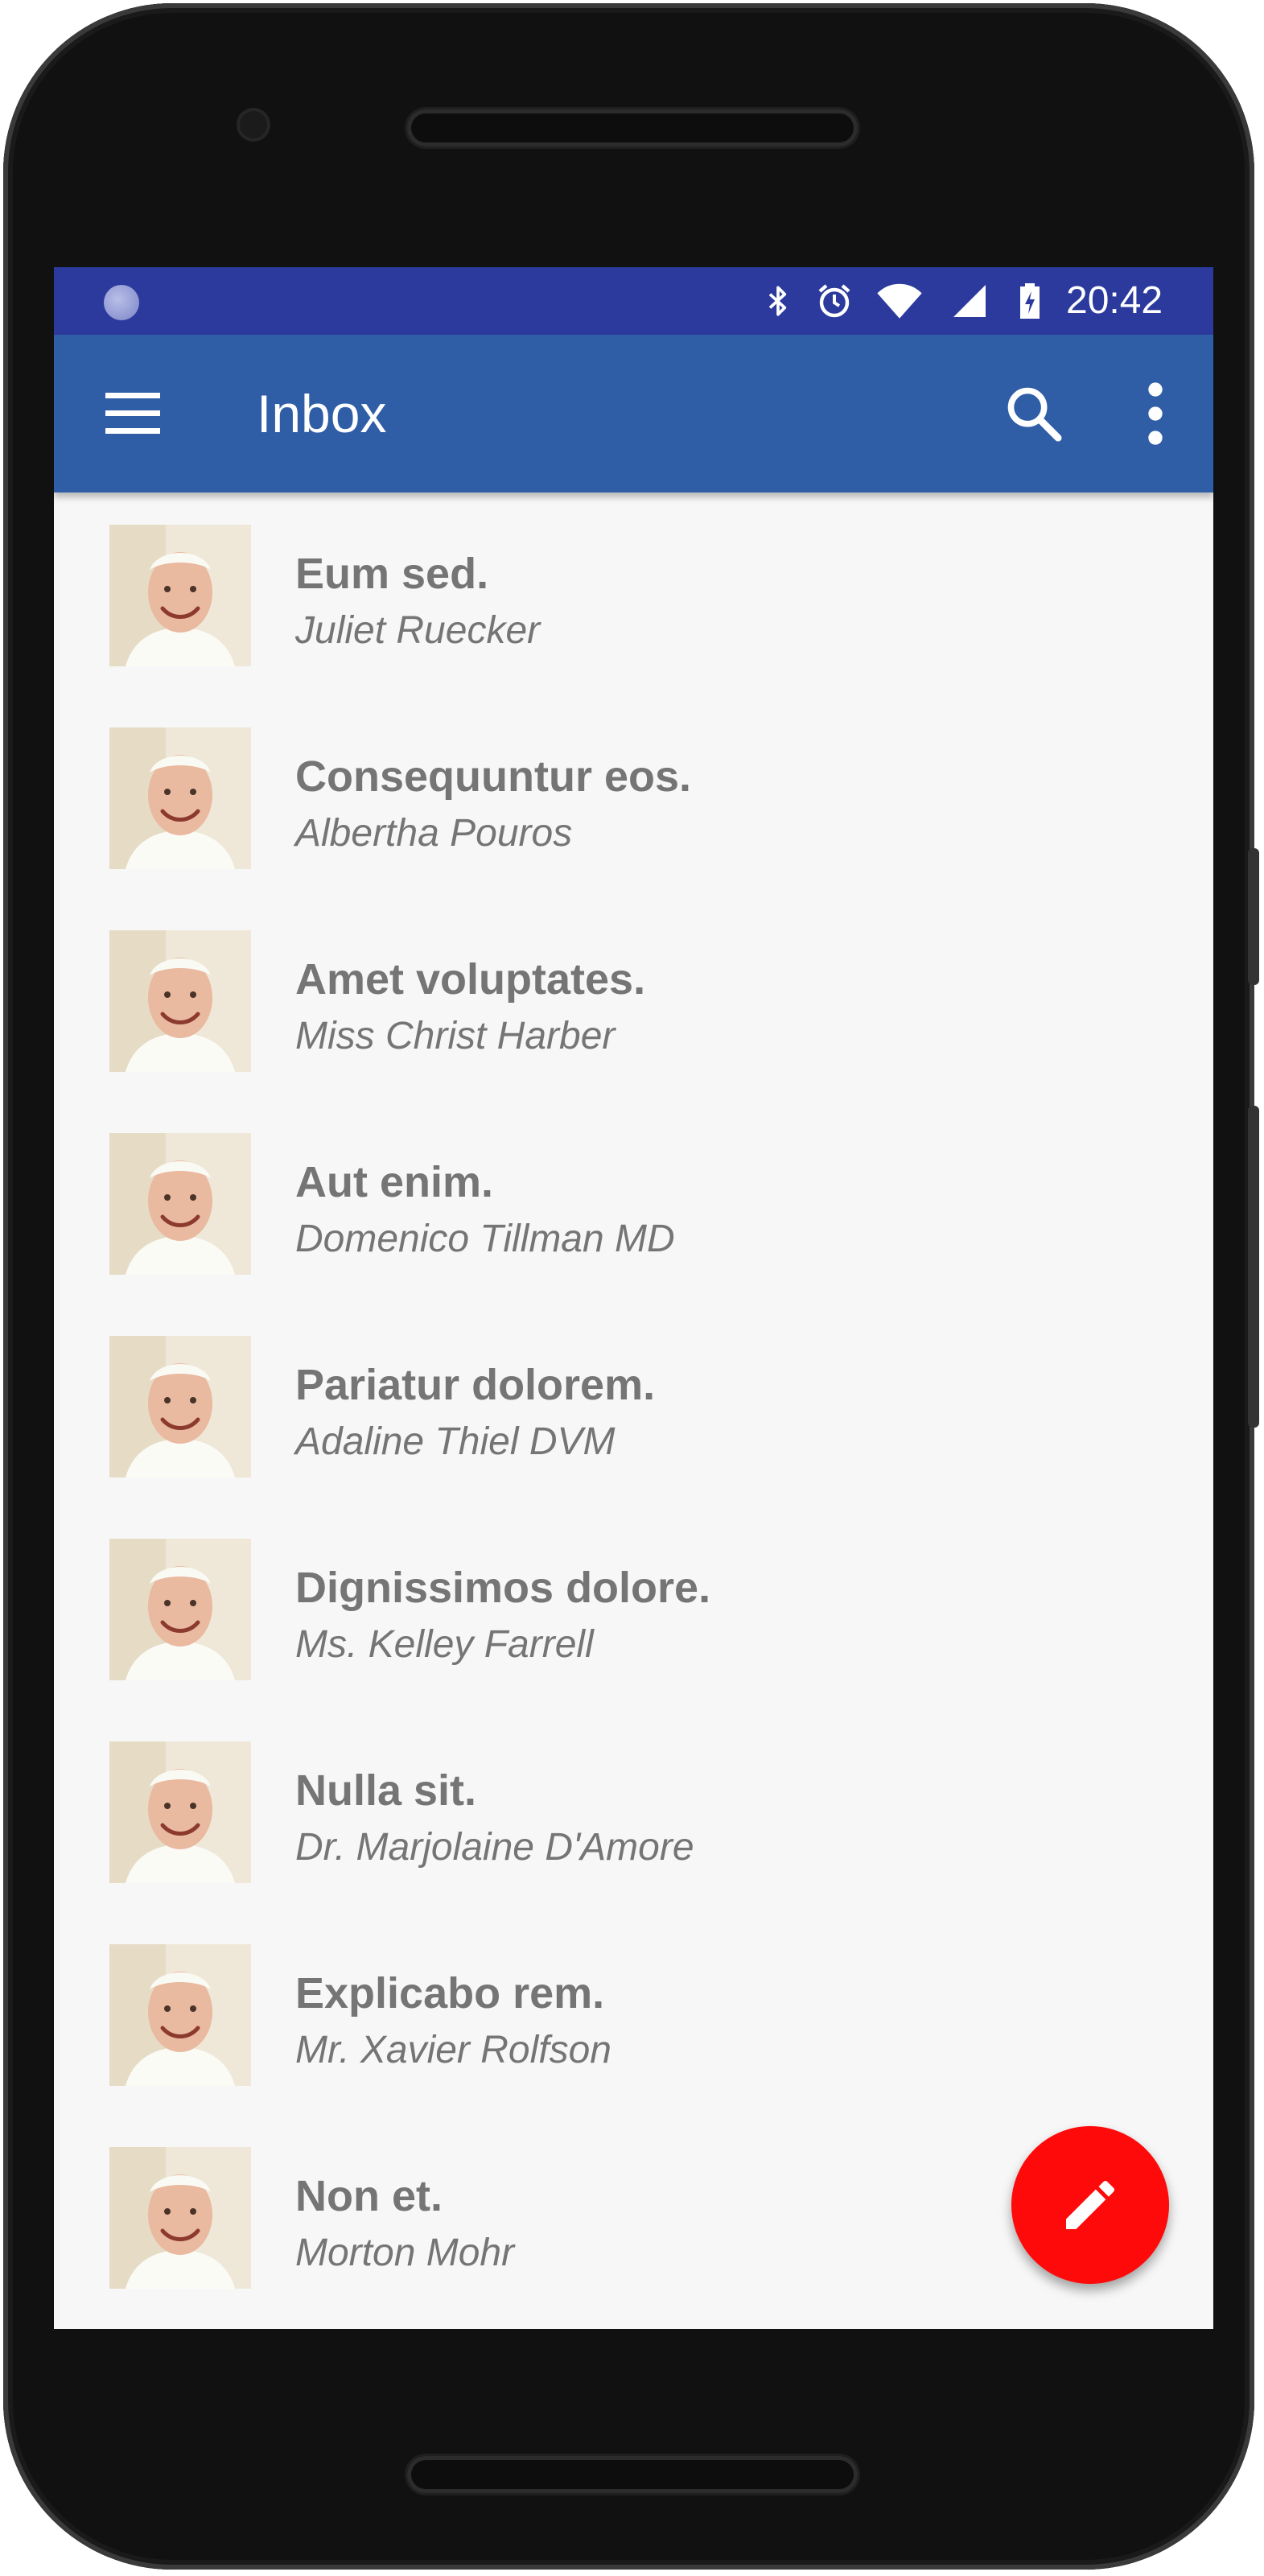 The image size is (1264, 2576). I want to click on message-sender: Morton Mohr, so click(405, 2253).